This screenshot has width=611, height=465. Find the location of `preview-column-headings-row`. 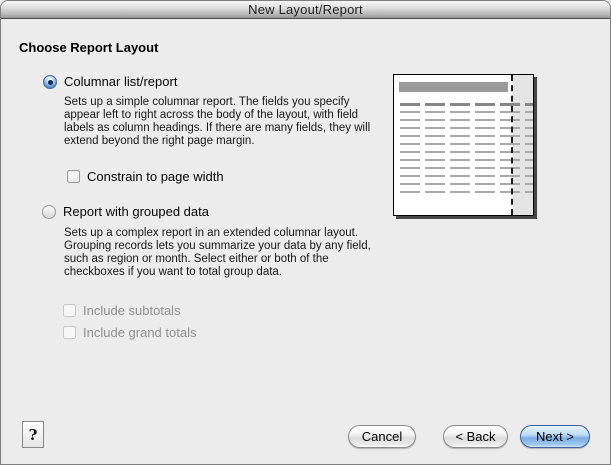

preview-column-headings-row is located at coordinates (466, 104).